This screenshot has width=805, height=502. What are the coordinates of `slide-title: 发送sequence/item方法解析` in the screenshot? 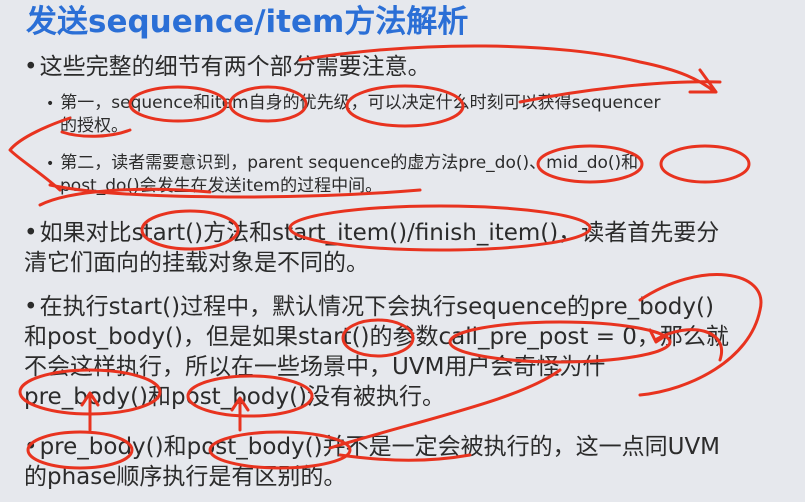 It's located at (247, 22).